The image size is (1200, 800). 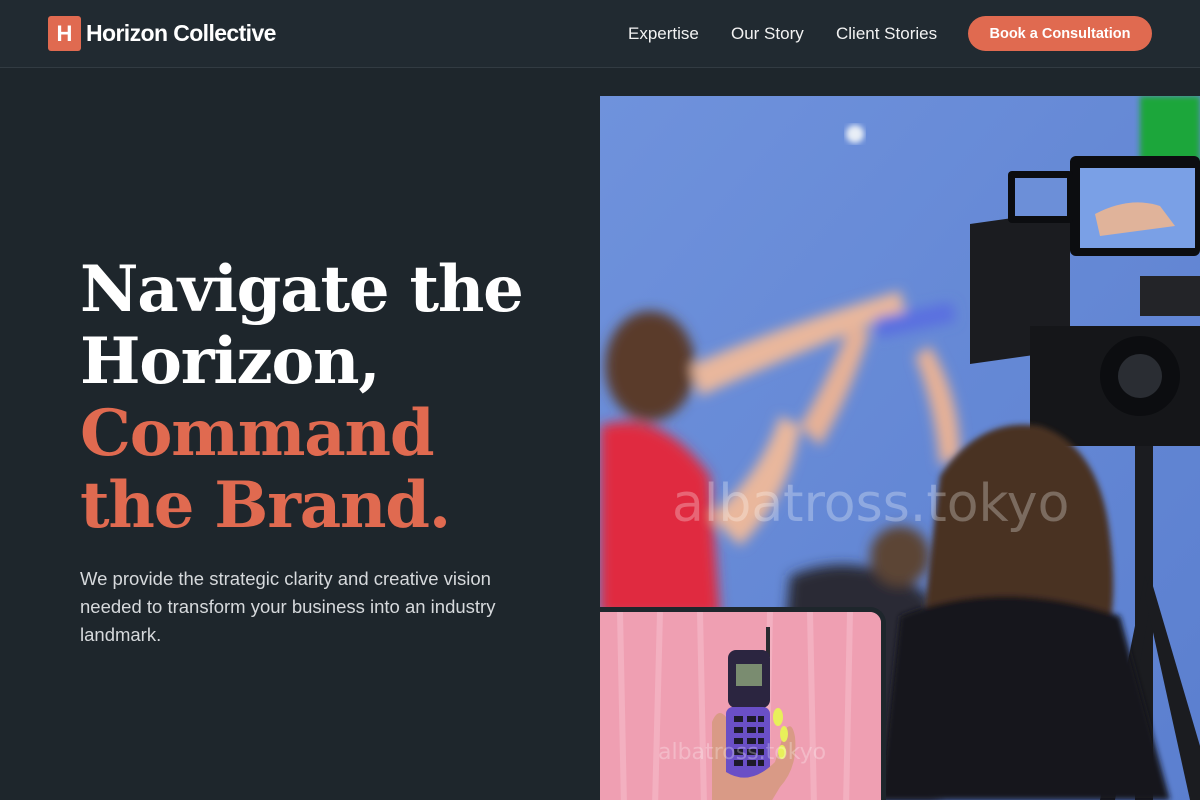 I want to click on inset-photo-flip-phone: albatross.tokyo, so click(x=743, y=703).